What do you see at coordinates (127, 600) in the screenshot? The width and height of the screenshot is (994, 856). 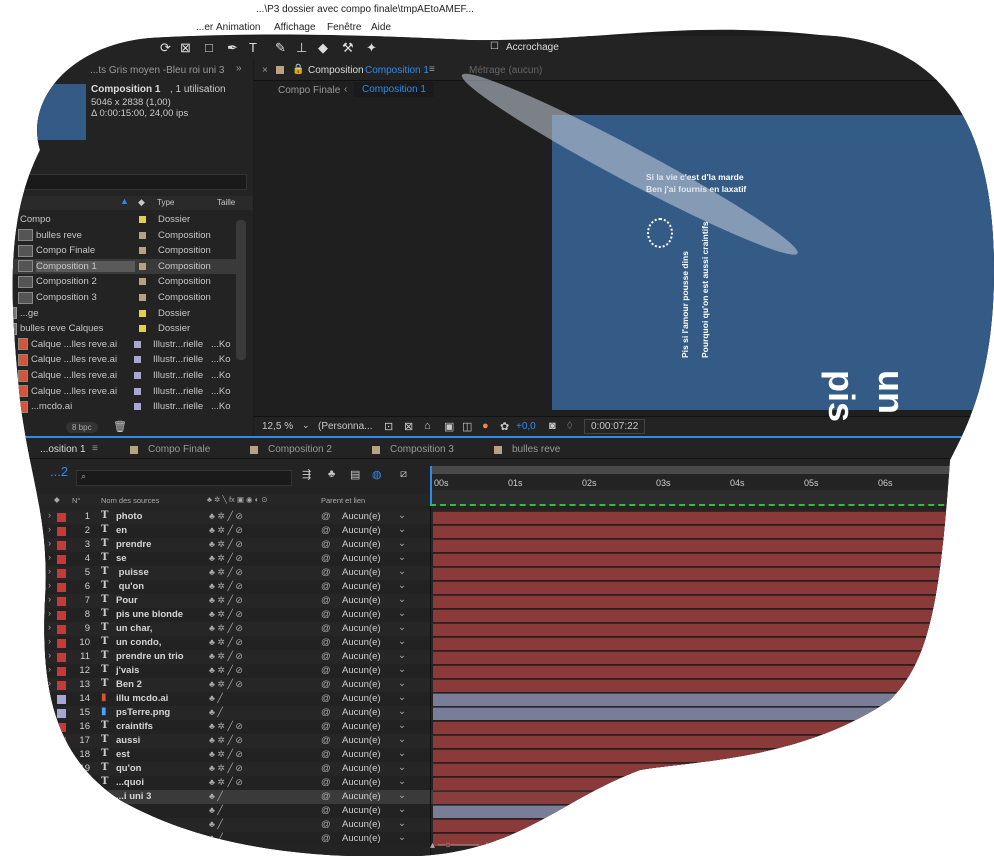 I see `layer-source-name: Pour` at bounding box center [127, 600].